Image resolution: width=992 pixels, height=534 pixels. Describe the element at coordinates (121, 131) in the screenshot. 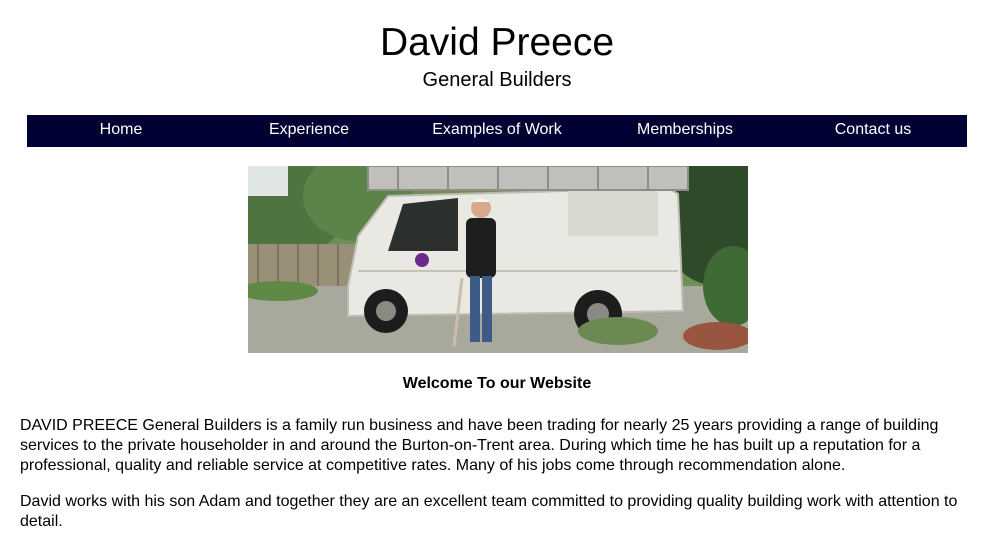

I see `nav-item-home: Home` at that location.